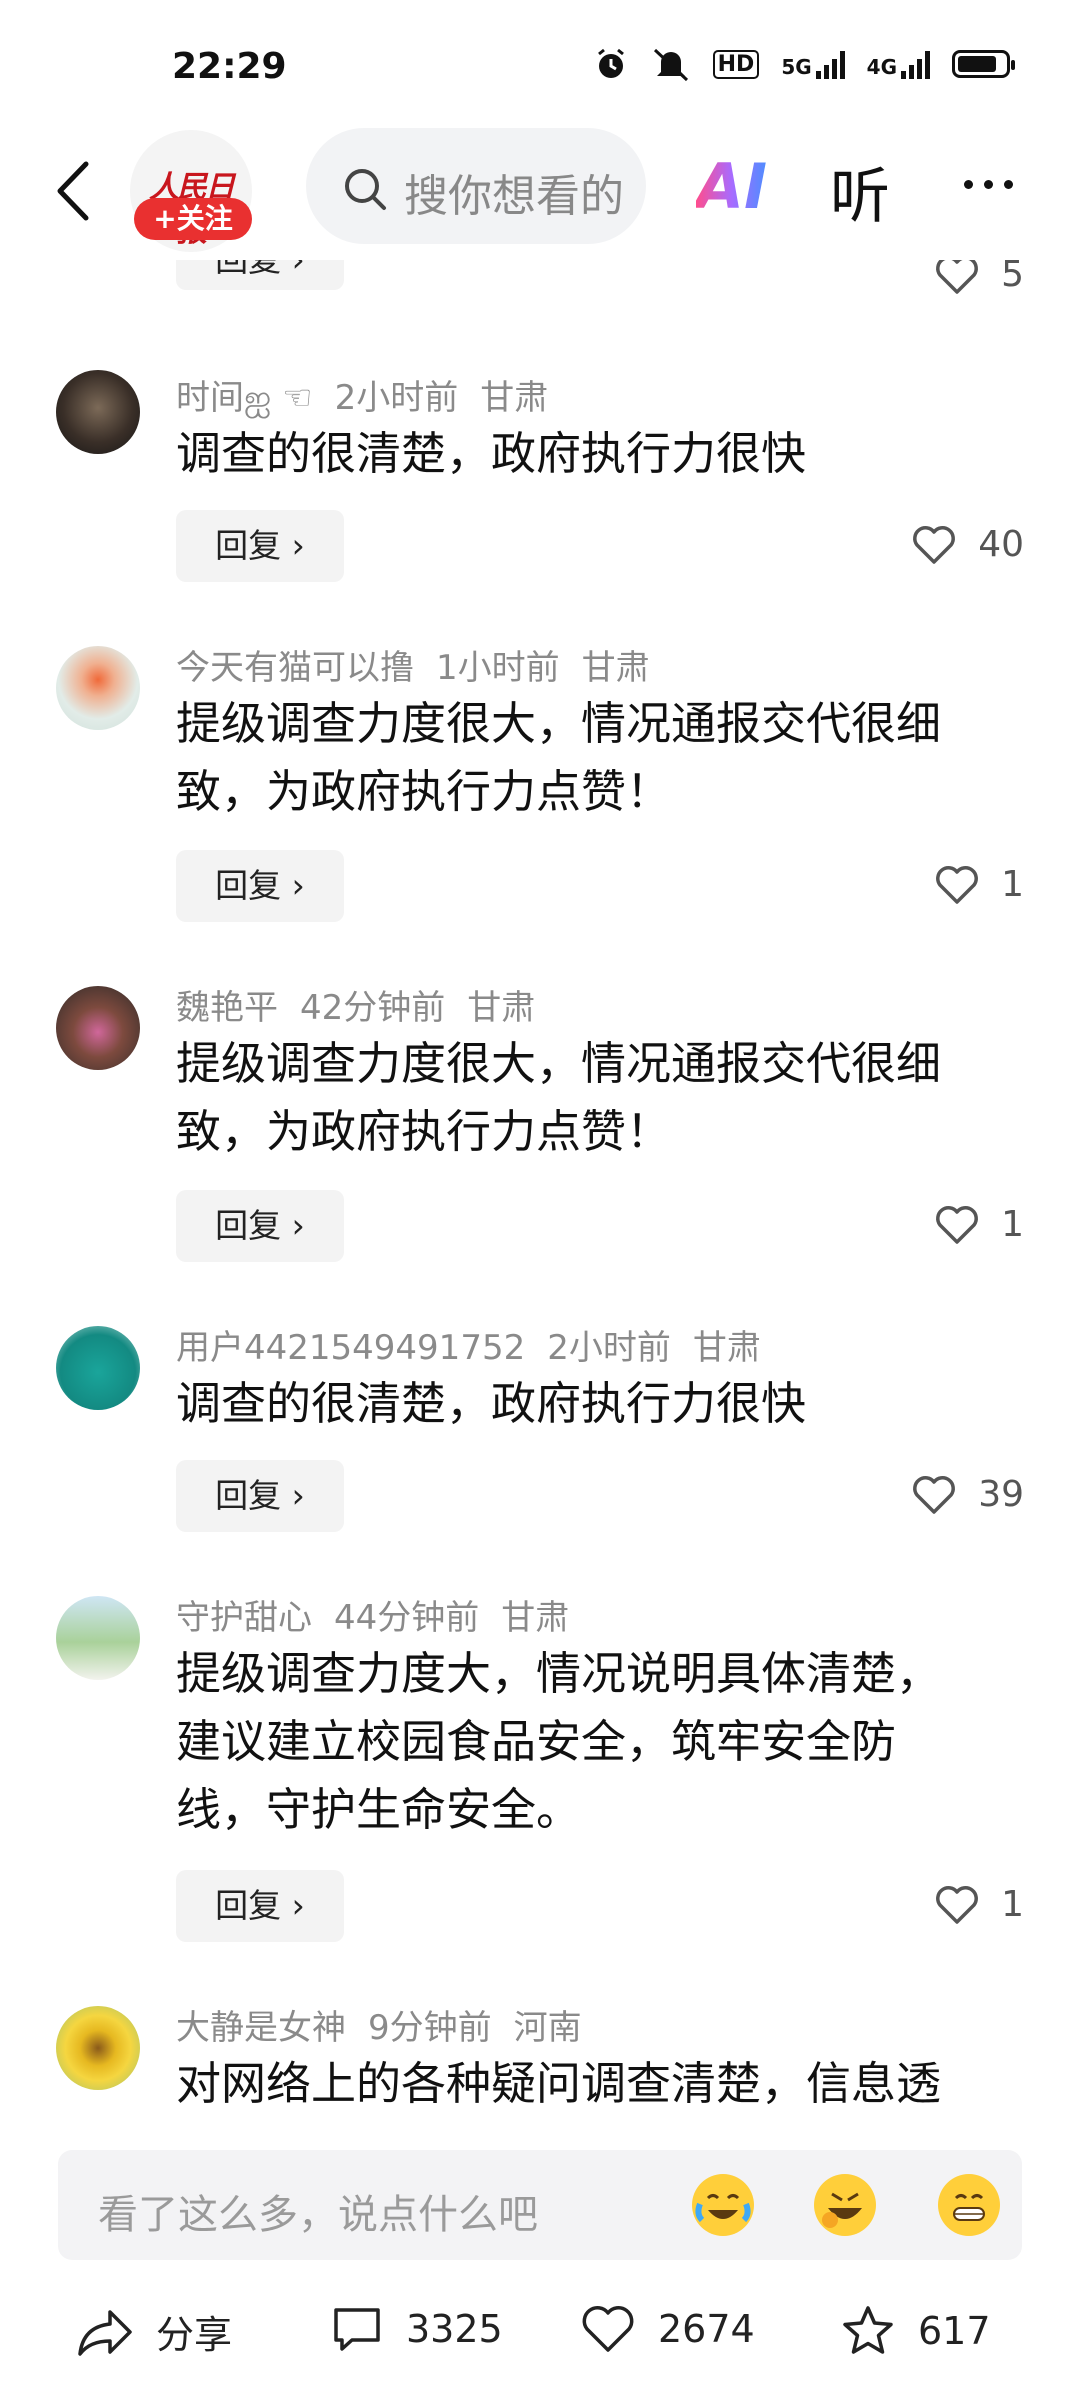 The width and height of the screenshot is (1080, 2400). Describe the element at coordinates (796, 67) in the screenshot. I see `network-5g-label: 5G` at that location.